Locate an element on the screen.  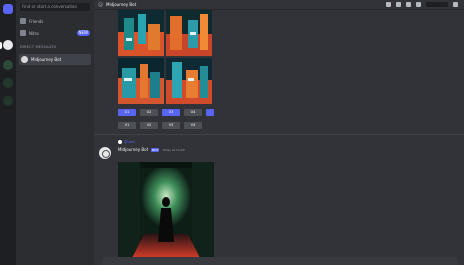
channel-title: Midjourney Bot is located at coordinates (121, 4).